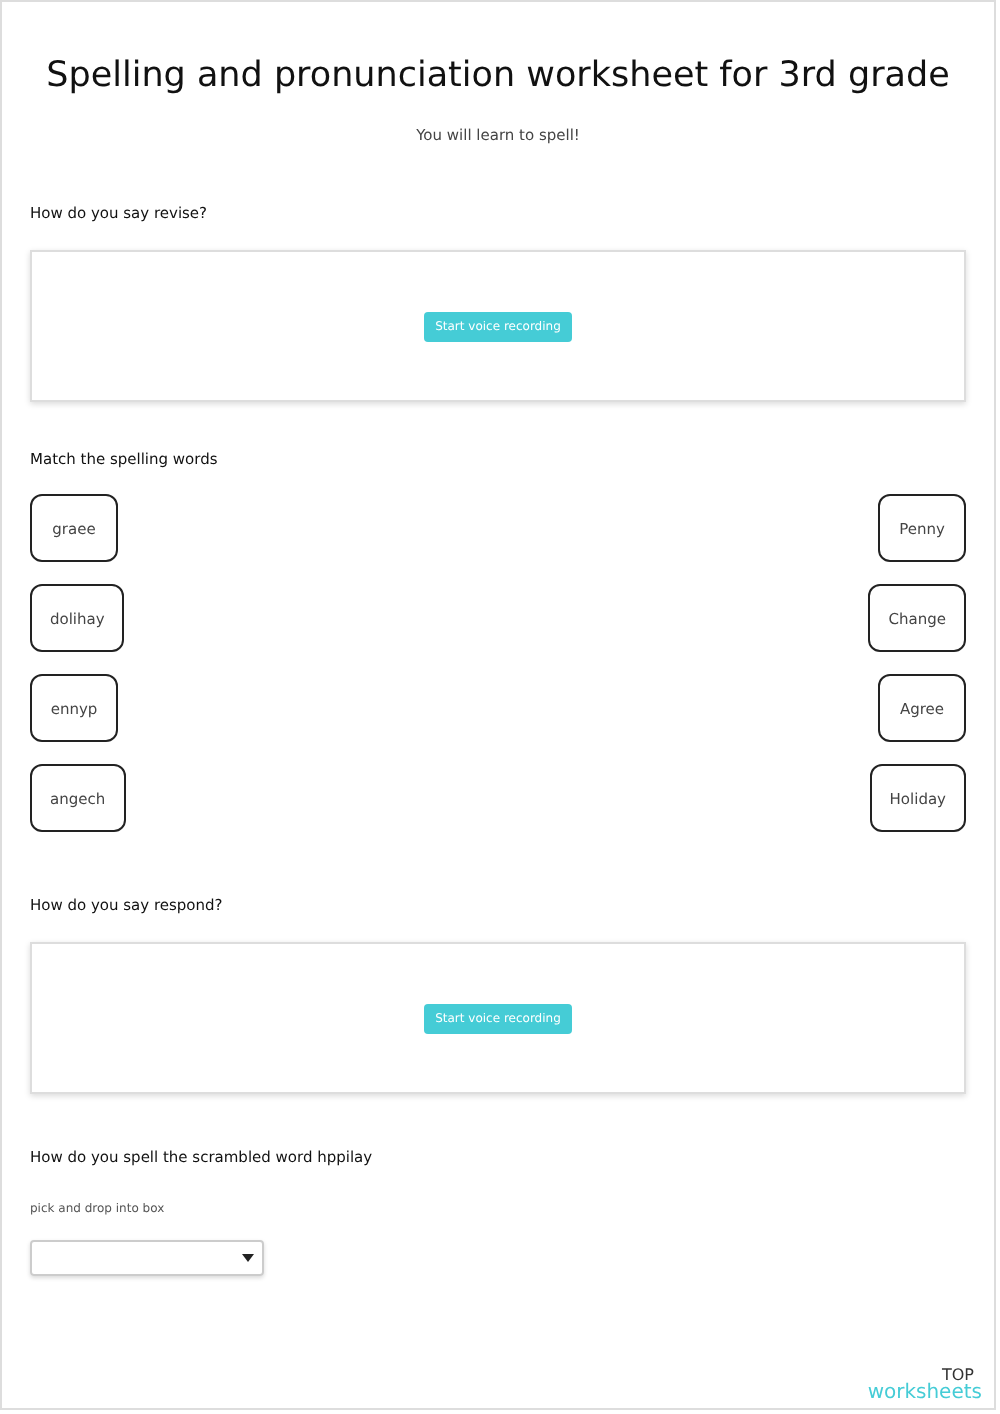 Image resolution: width=1000 pixels, height=1414 pixels. Describe the element at coordinates (147, 1258) in the screenshot. I see `answer-dropdown` at that location.